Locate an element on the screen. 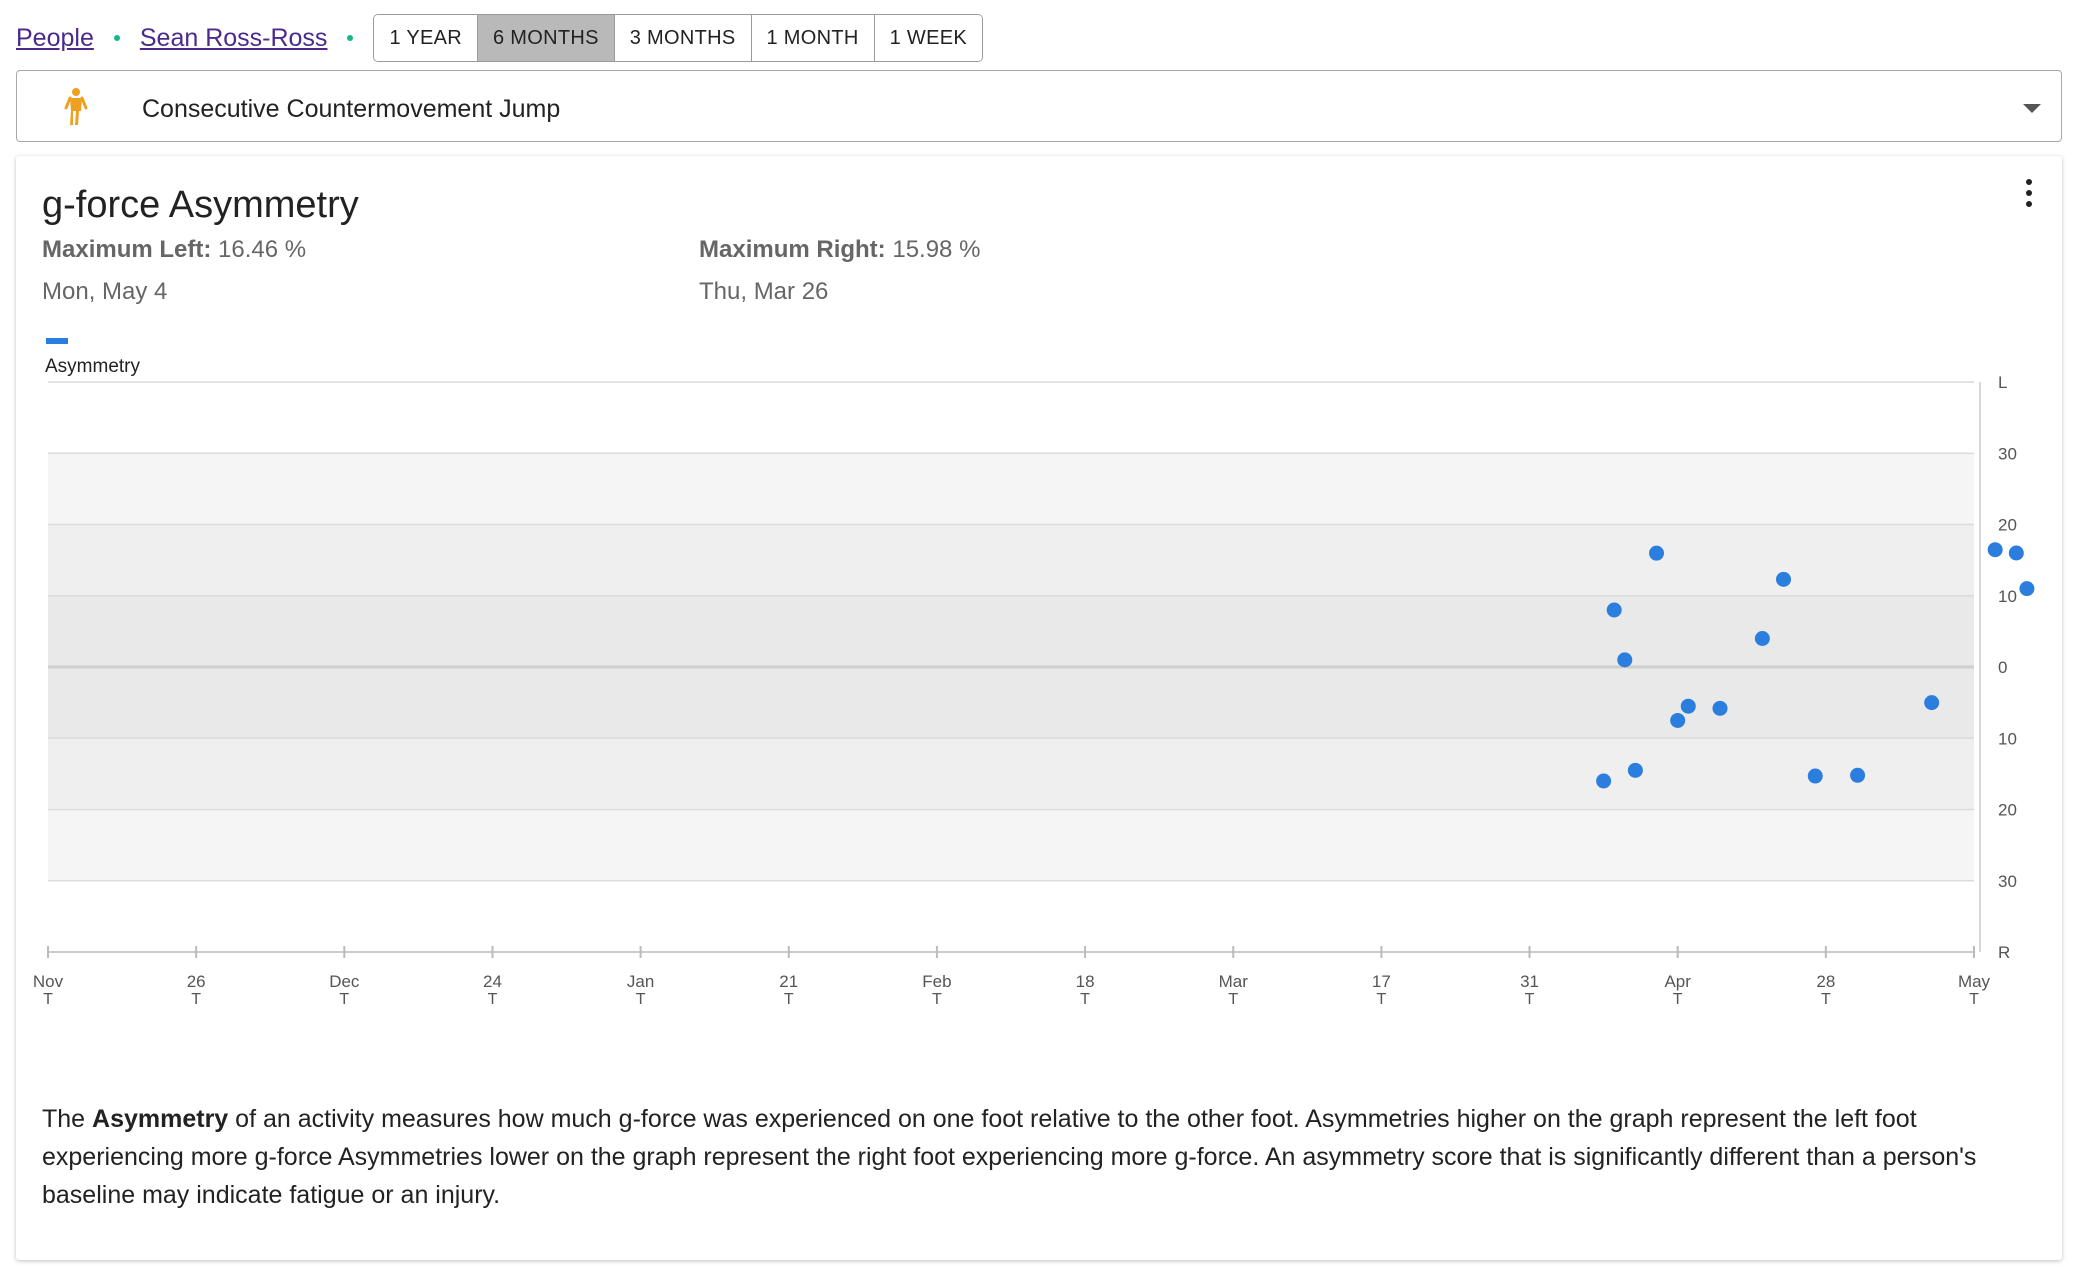 This screenshot has width=2080, height=1274. range-3-months-button: 3 MONTHS is located at coordinates (683, 38).